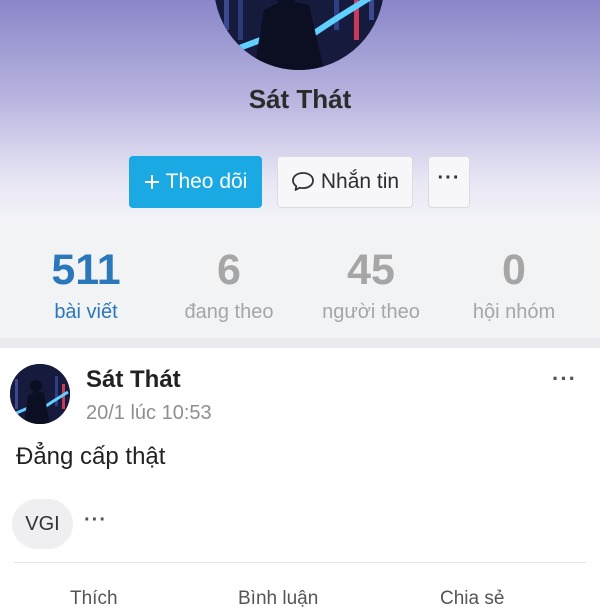  I want to click on stat-posts: 511 bài viết, so click(86, 284).